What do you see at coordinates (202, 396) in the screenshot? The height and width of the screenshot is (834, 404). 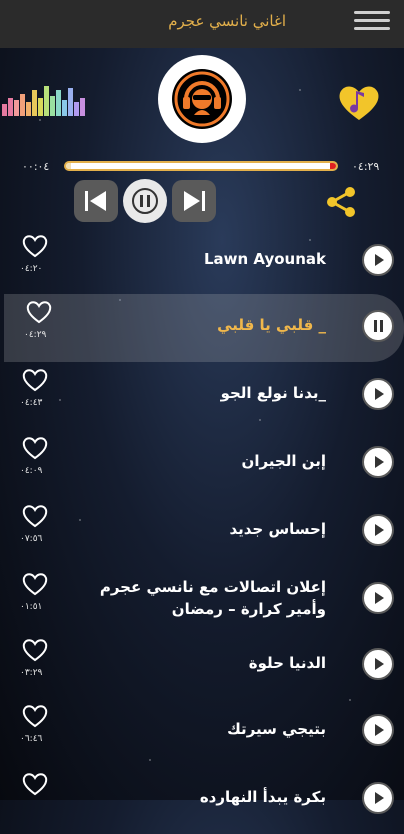 I see `song-row: ٠٤:٤٣ _بدنا نولع الجو` at bounding box center [202, 396].